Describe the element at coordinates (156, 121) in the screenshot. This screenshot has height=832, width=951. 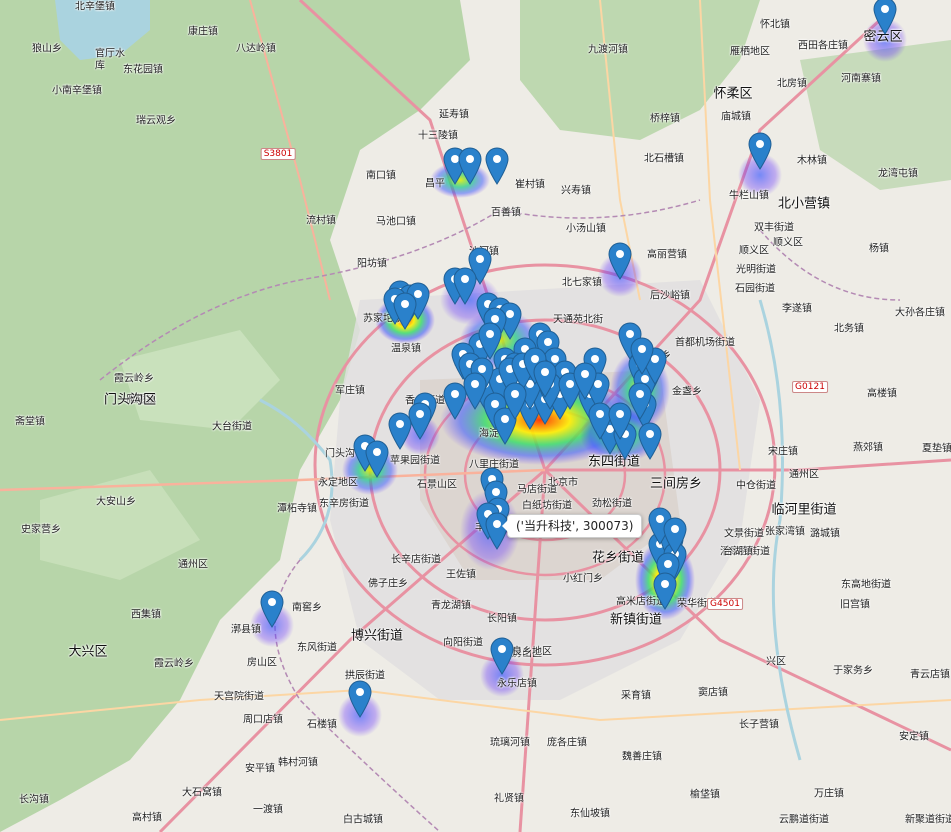
I see `place-label: 瑞云观乡` at that location.